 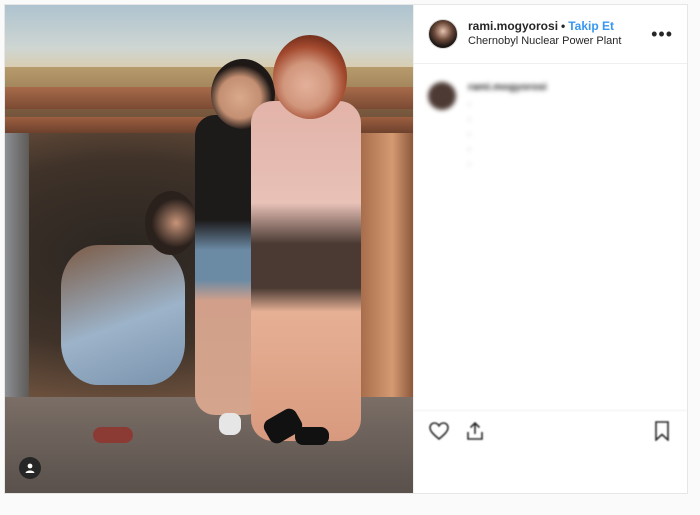 I want to click on heart-icon, so click(x=439, y=431).